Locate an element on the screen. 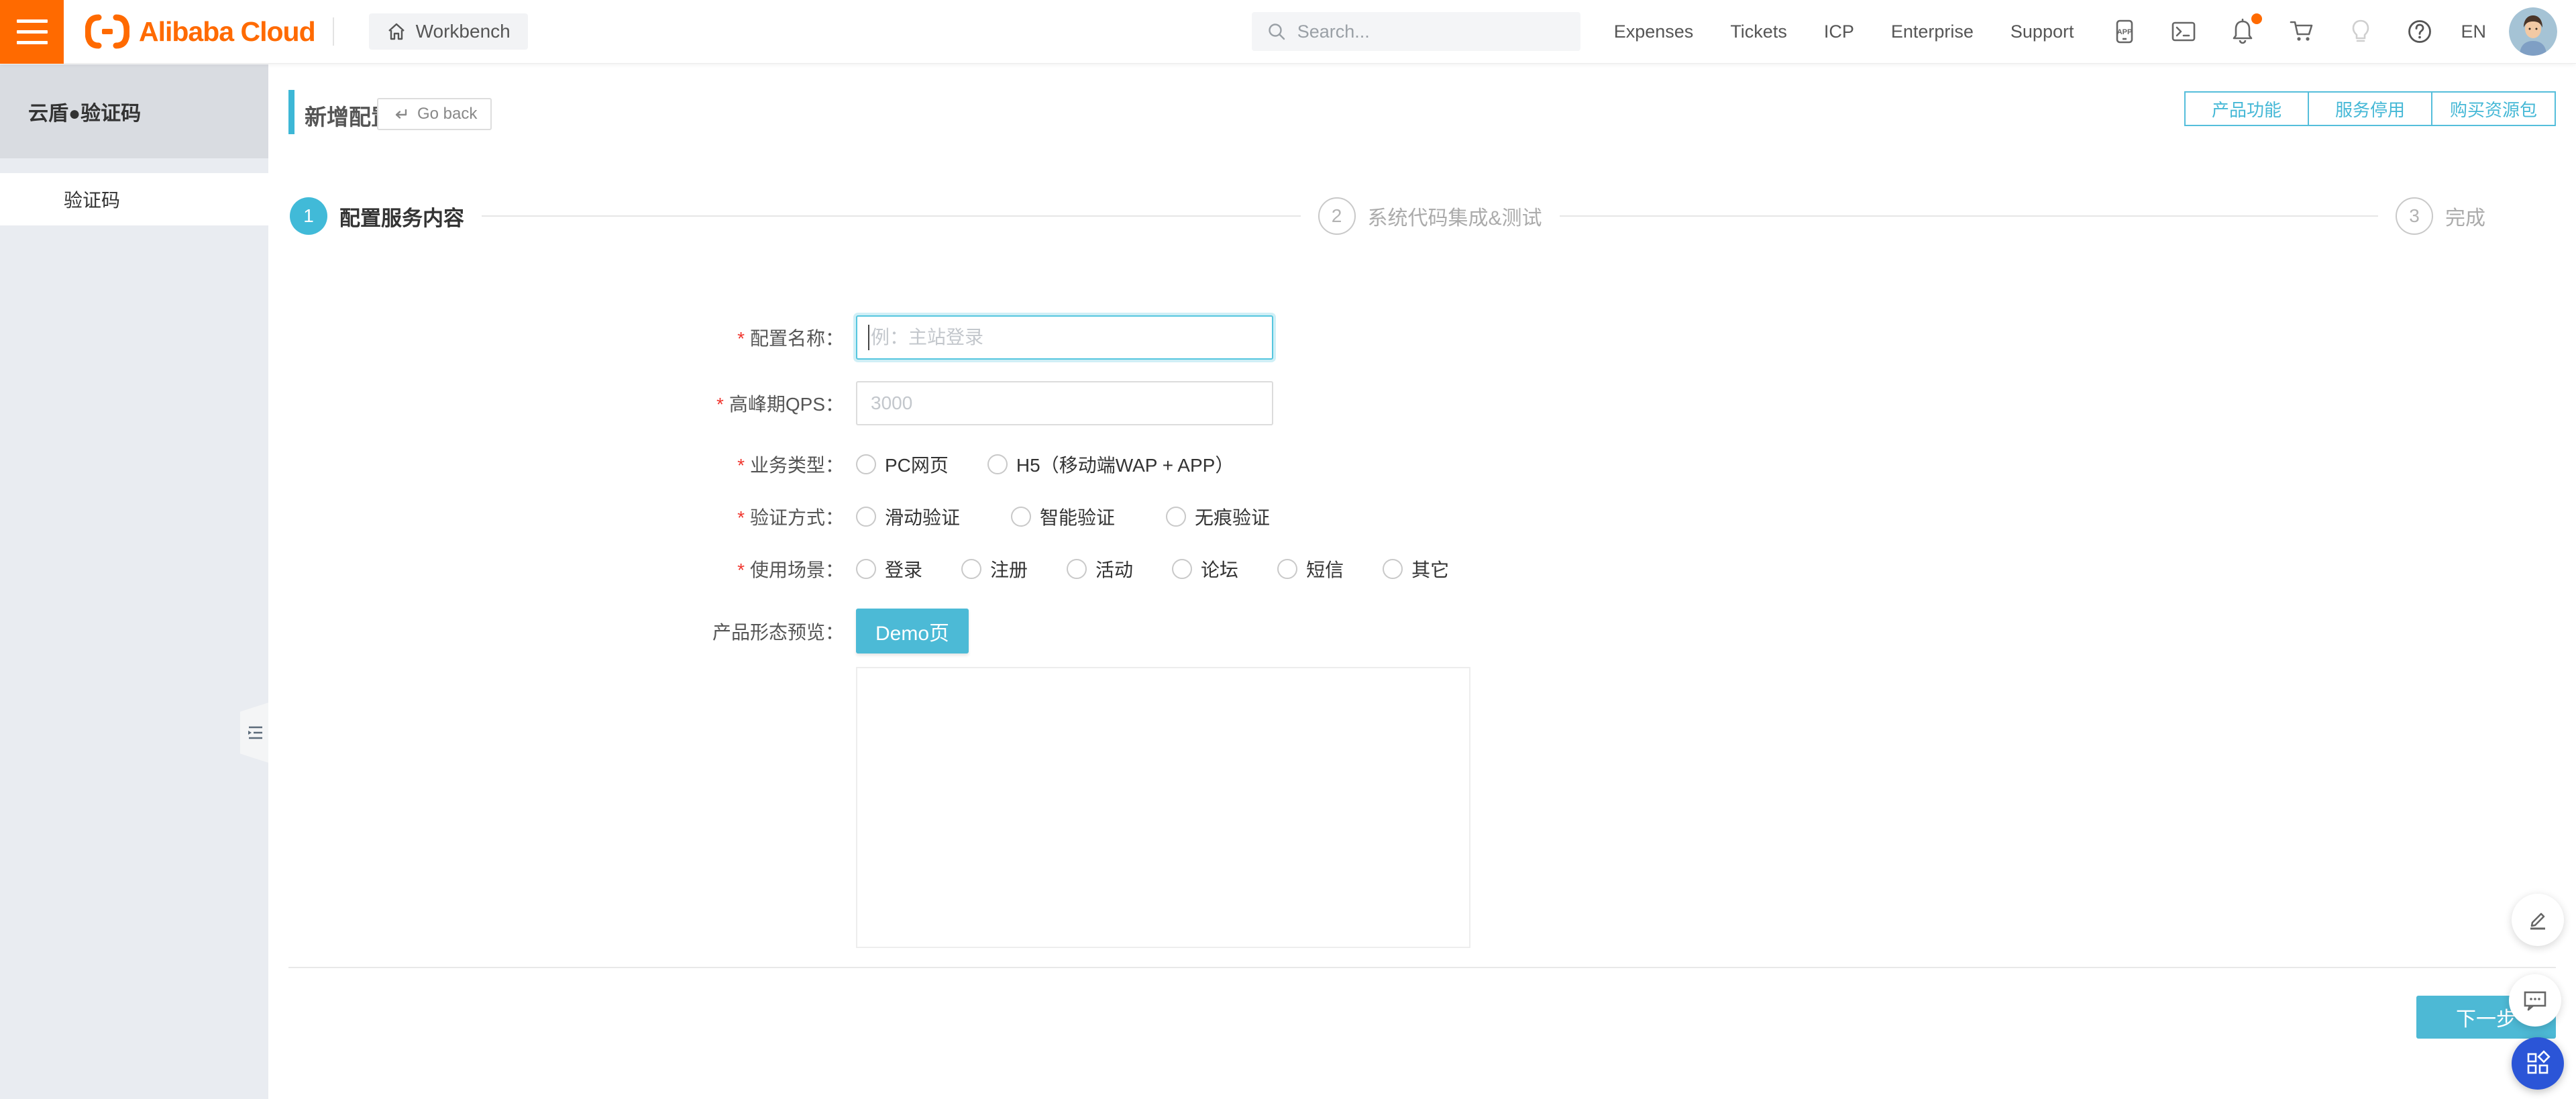 The image size is (2576, 1099). survey-feedback-fab is located at coordinates (2538, 920).